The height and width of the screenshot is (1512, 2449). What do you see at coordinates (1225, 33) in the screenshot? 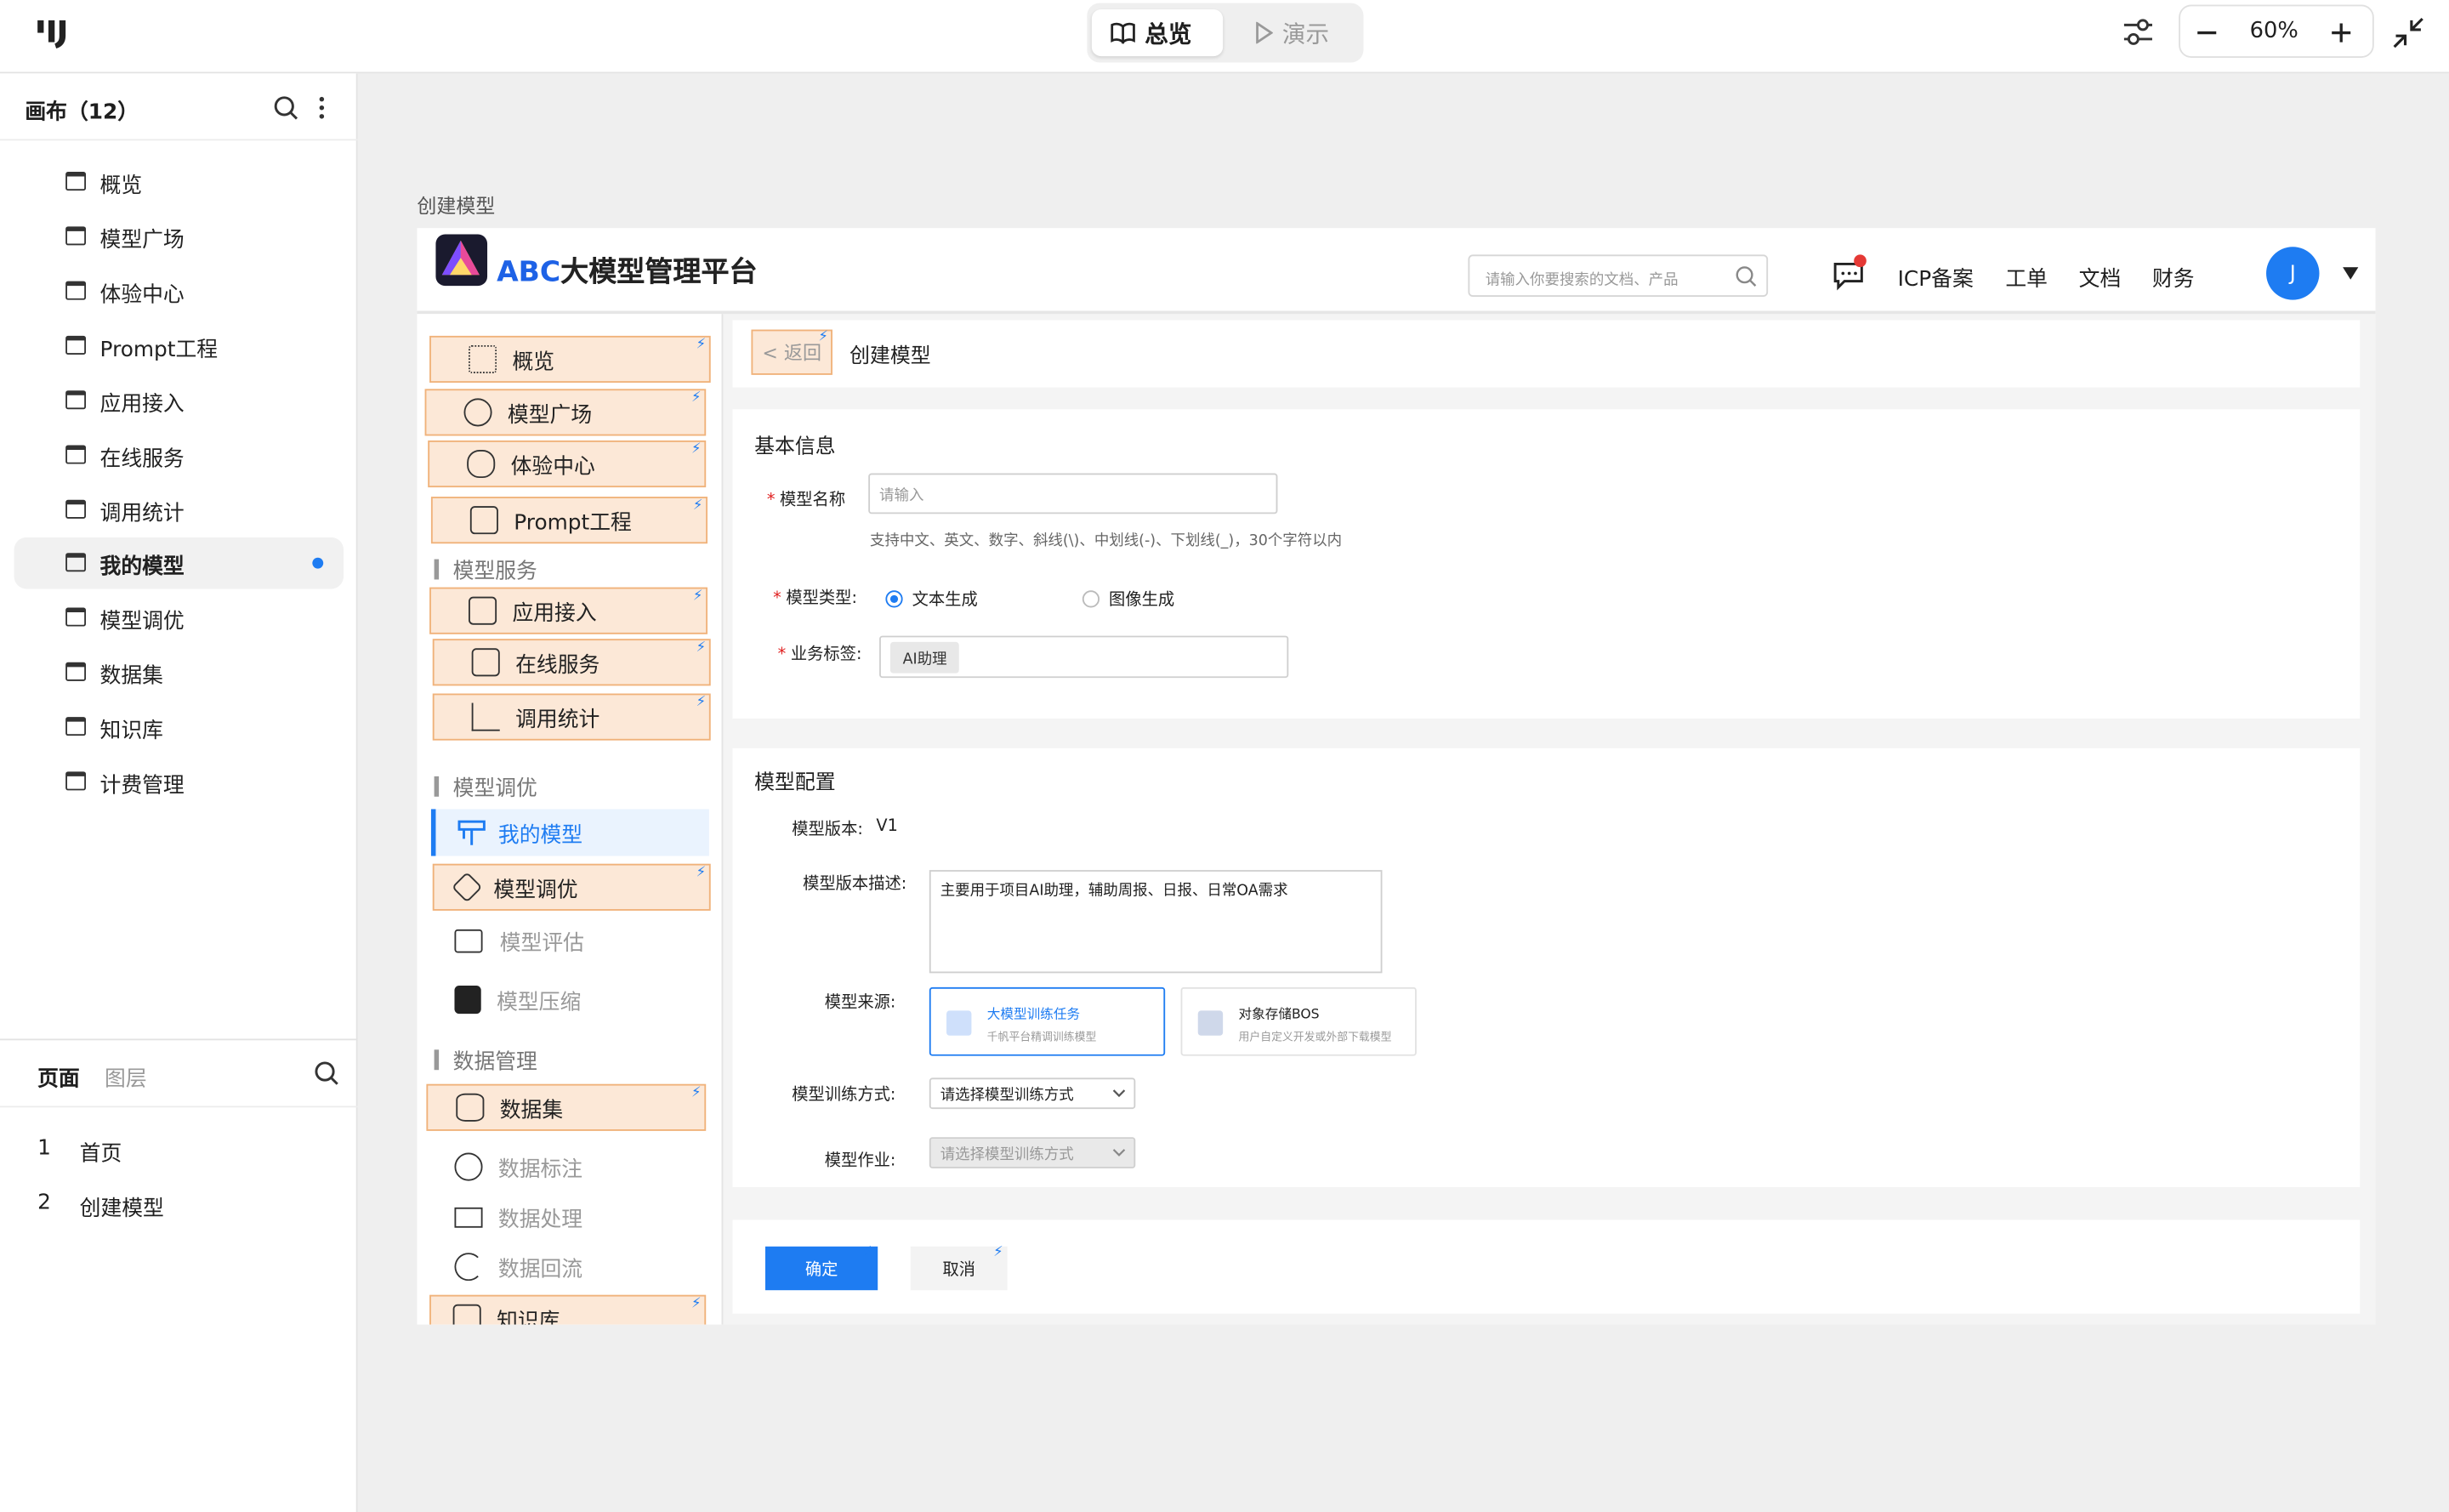
I see `mode-switch: 总览 演示` at bounding box center [1225, 33].